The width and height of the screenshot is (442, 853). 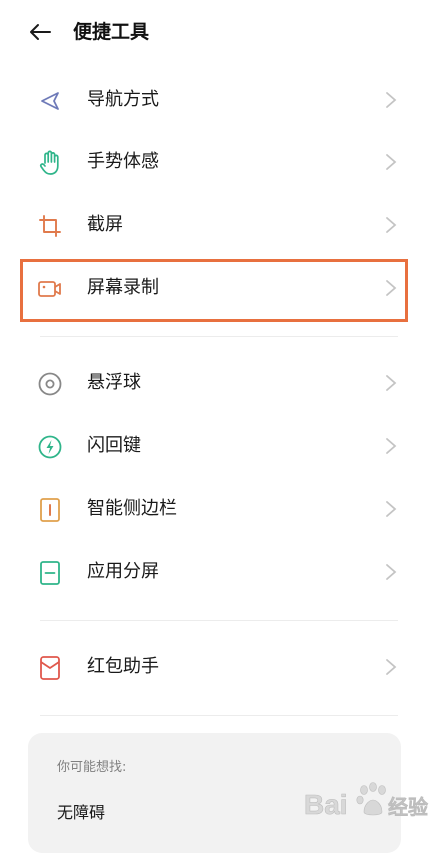 I want to click on menu-item-label: 手势体感, so click(x=123, y=161).